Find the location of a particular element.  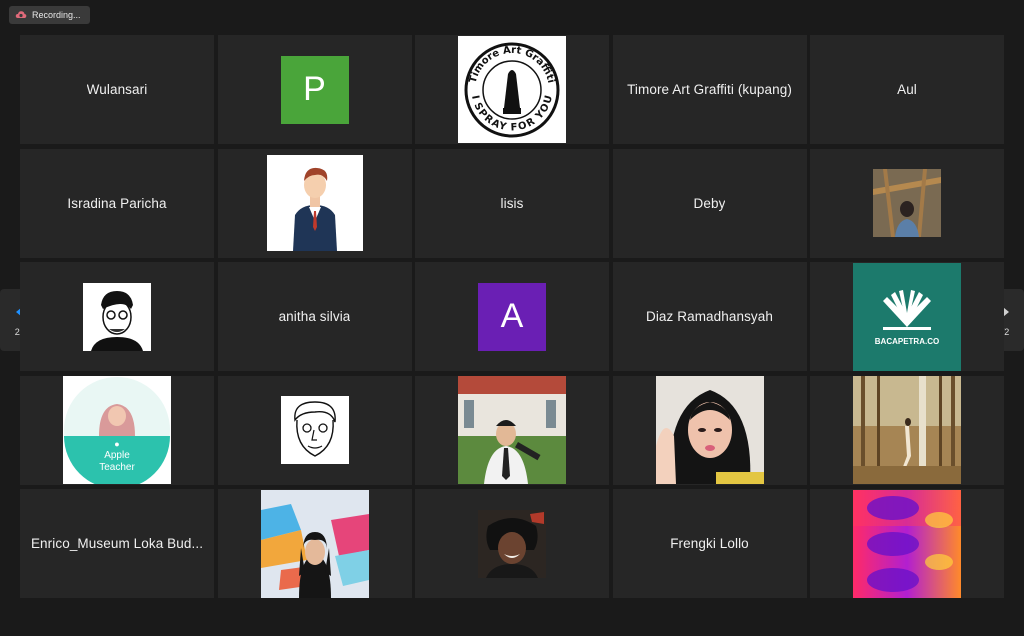

participant-tile-photo-smile is located at coordinates (512, 543).